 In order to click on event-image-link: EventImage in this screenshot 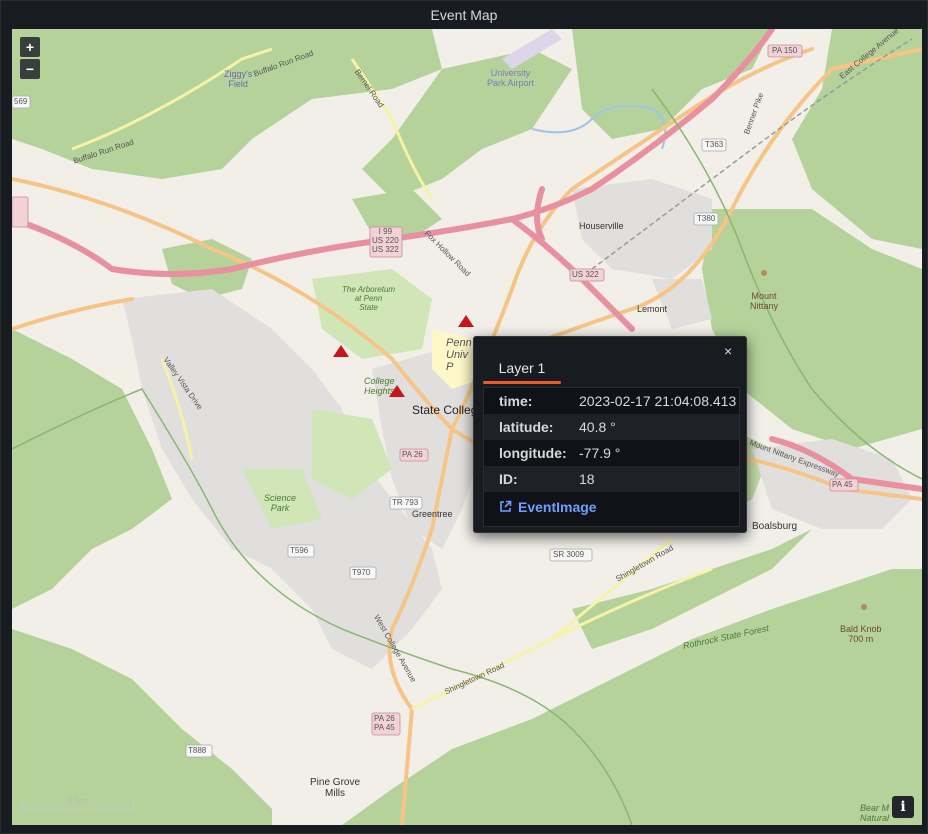, I will do `click(548, 507)`.